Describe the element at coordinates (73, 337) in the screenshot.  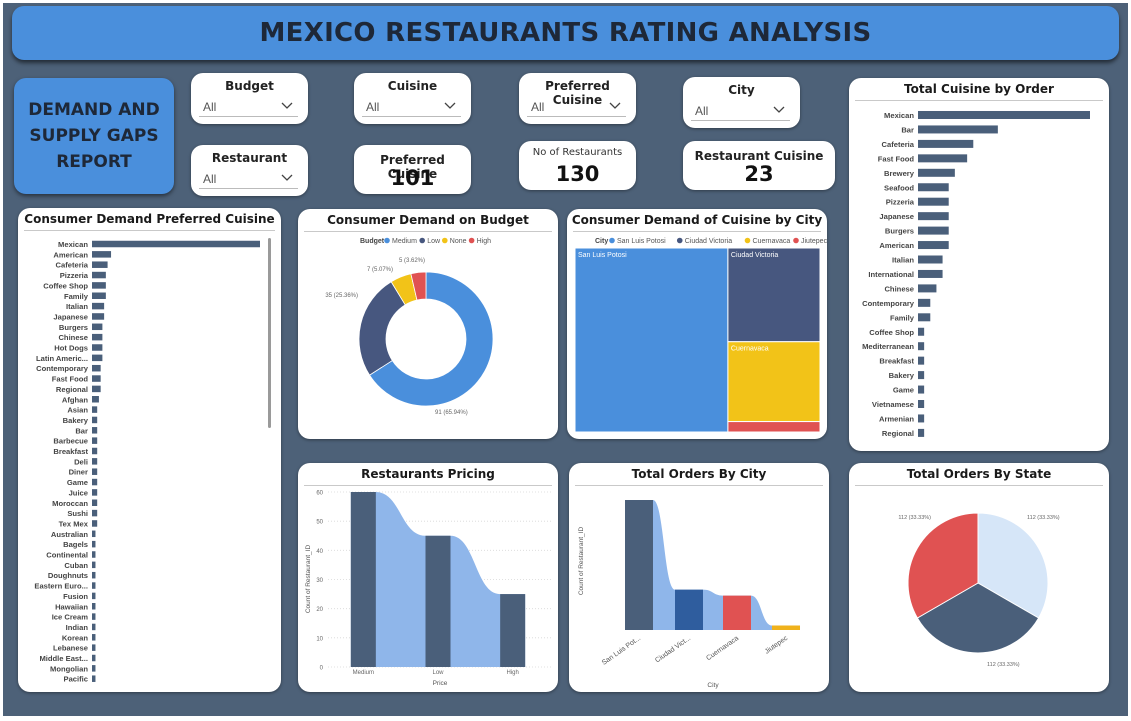
I see `bar-label-chinese: Chinese` at that location.